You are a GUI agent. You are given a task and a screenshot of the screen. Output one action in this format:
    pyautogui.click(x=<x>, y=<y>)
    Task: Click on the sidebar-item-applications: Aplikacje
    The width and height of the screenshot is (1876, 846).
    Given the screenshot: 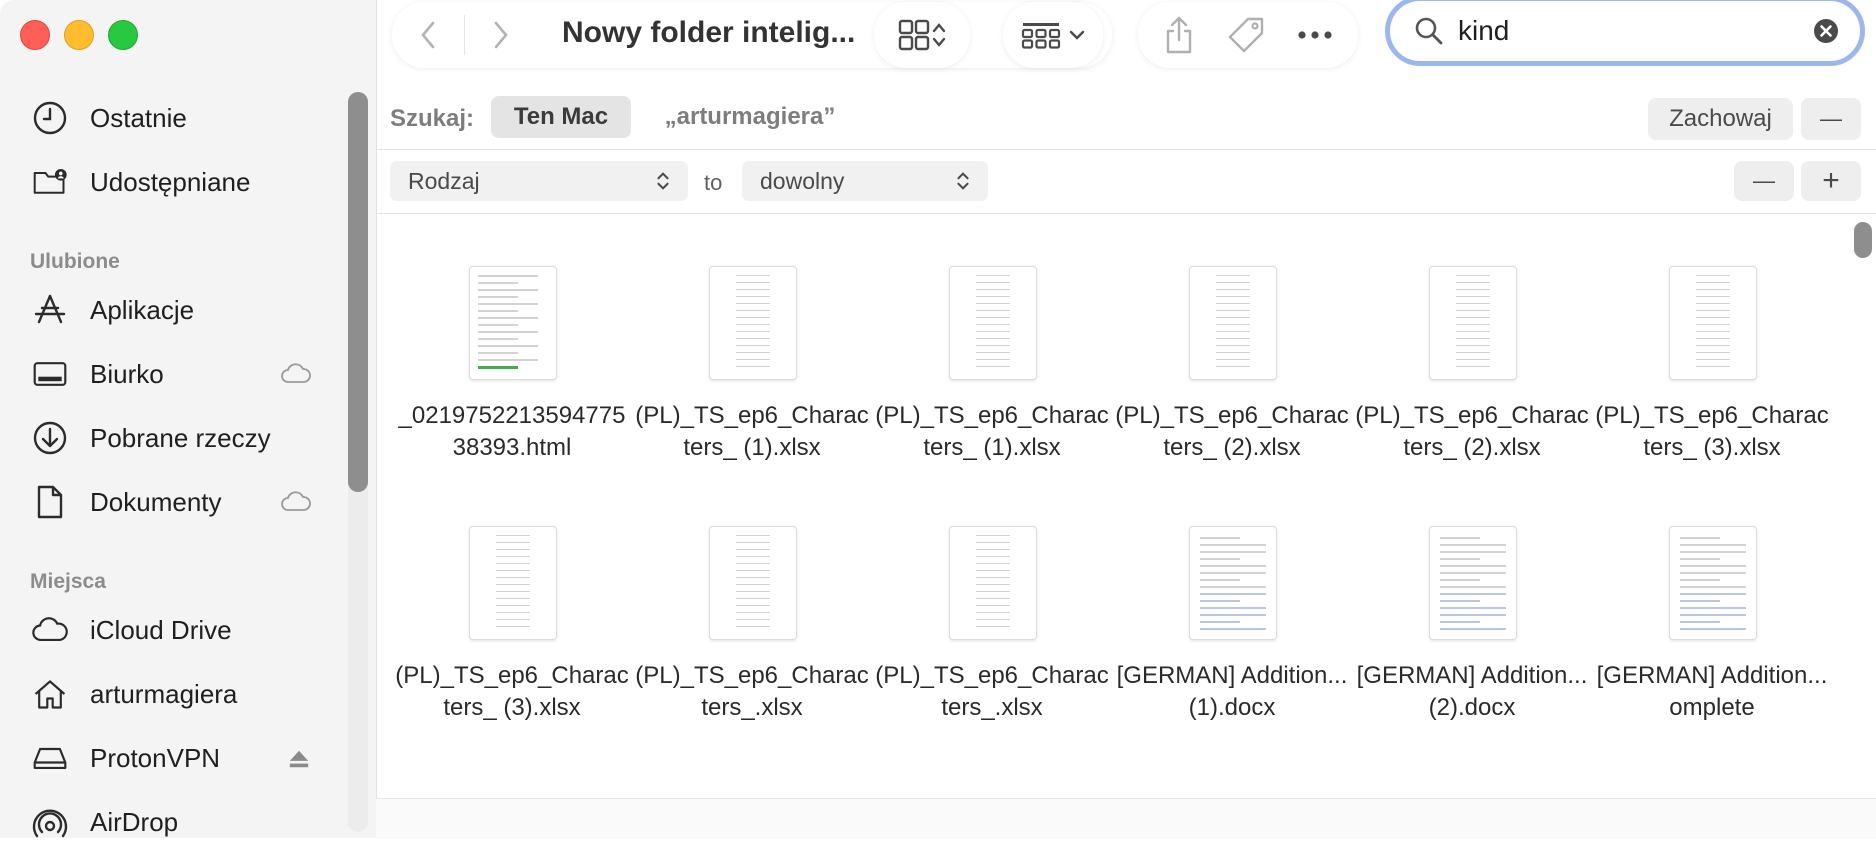 What is the action you would take?
    pyautogui.click(x=180, y=310)
    